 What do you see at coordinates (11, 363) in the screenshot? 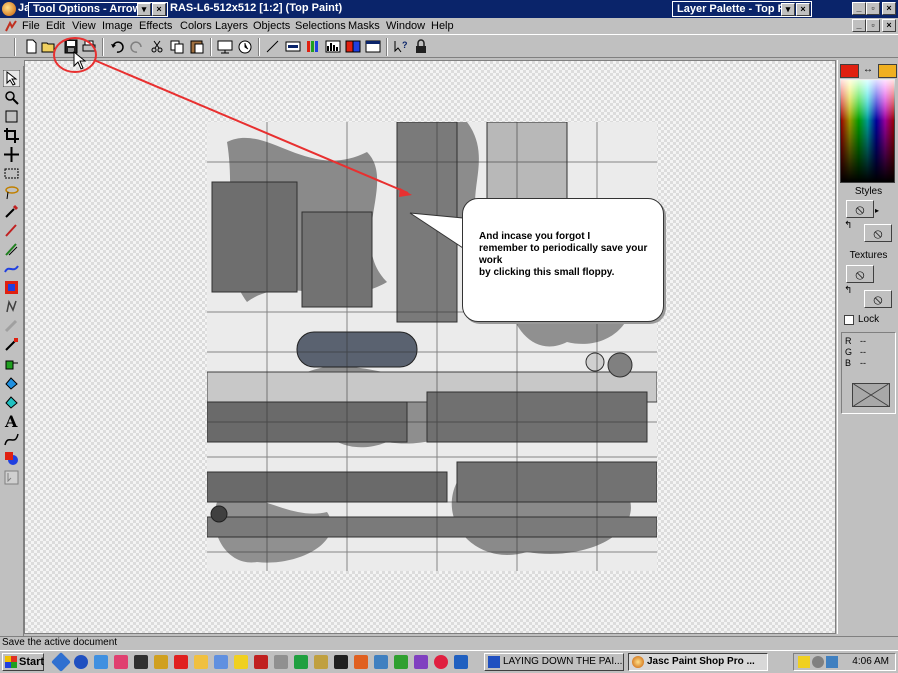
I see `airbrush-tool-icon` at bounding box center [11, 363].